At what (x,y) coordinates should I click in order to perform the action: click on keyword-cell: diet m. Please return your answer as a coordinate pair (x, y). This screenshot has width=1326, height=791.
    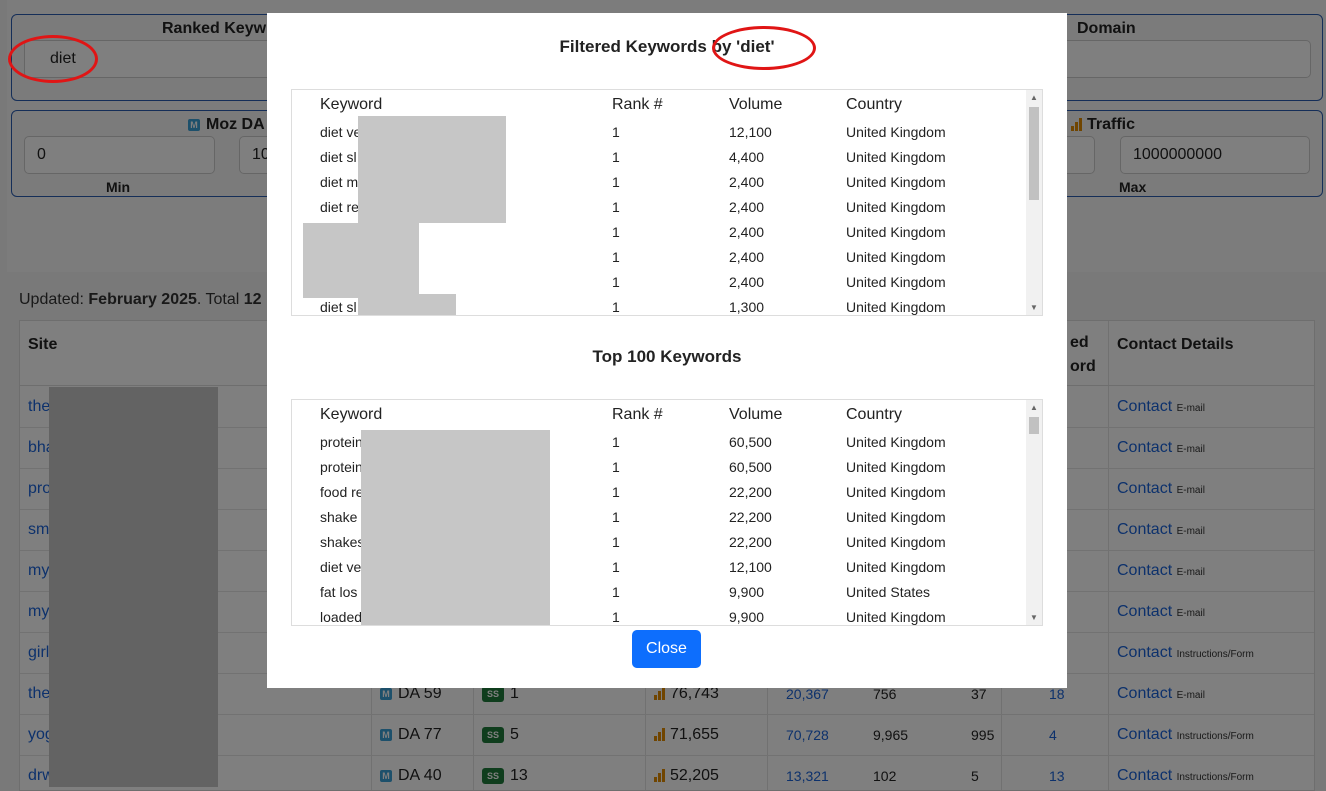
    Looking at the image, I should click on (339, 182).